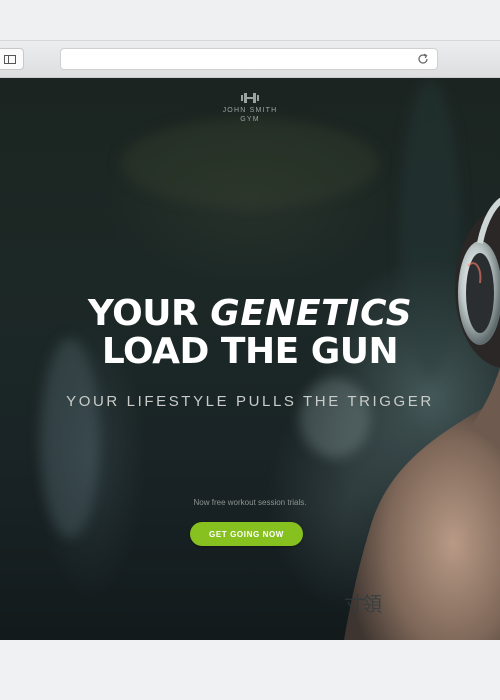 This screenshot has height=700, width=500. What do you see at coordinates (363, 604) in the screenshot?
I see `tattoo-decoration: 寸領` at bounding box center [363, 604].